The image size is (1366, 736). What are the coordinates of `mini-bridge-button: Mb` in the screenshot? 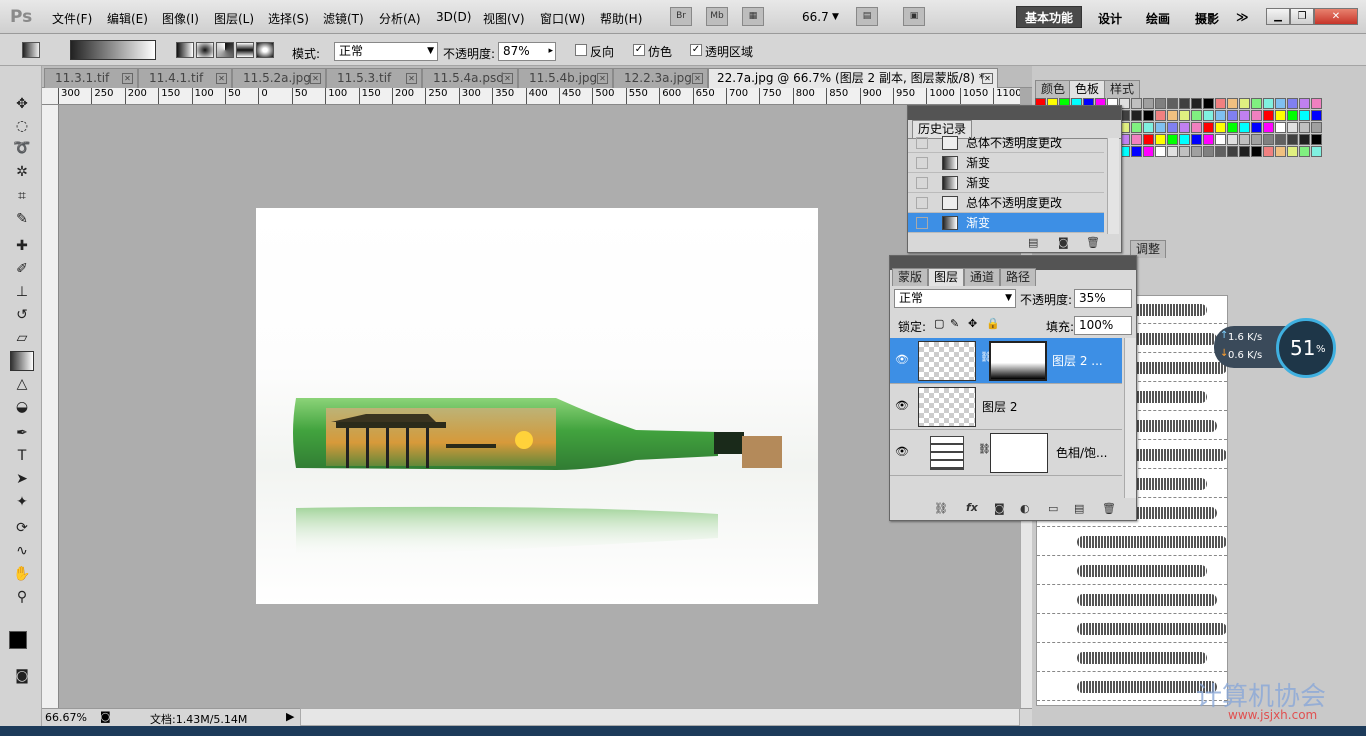 It's located at (717, 16).